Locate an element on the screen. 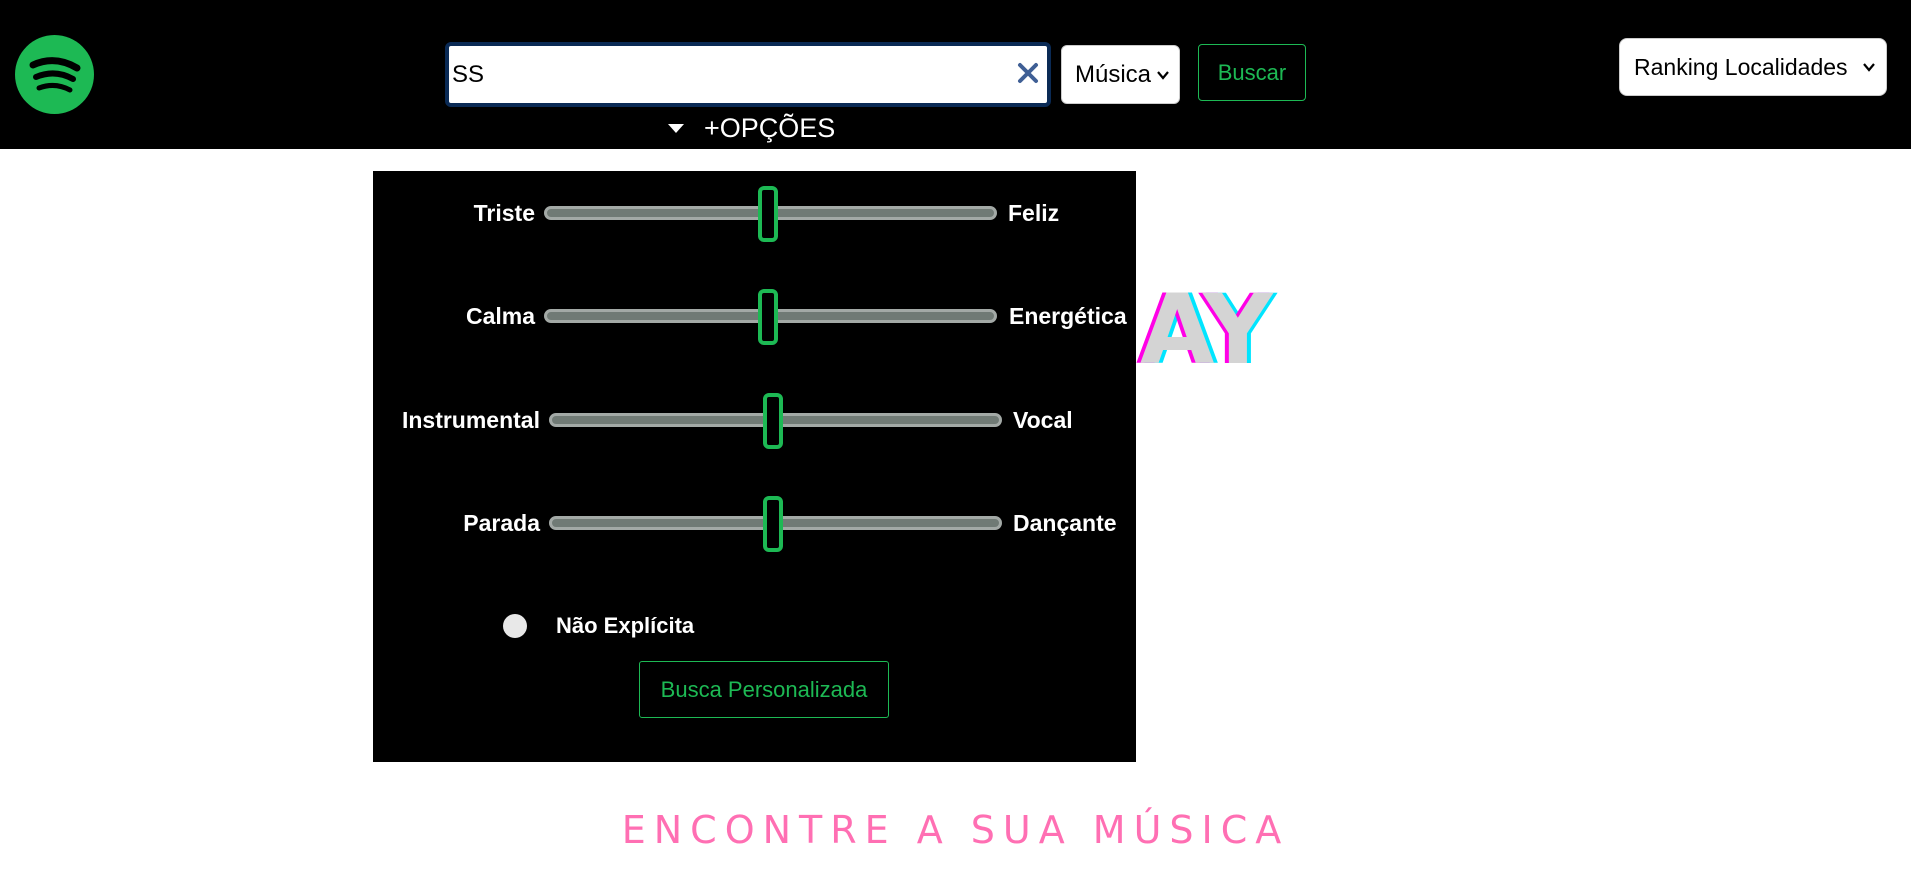 The image size is (1911, 880). slider-right-label: Feliz is located at coordinates (1034, 213).